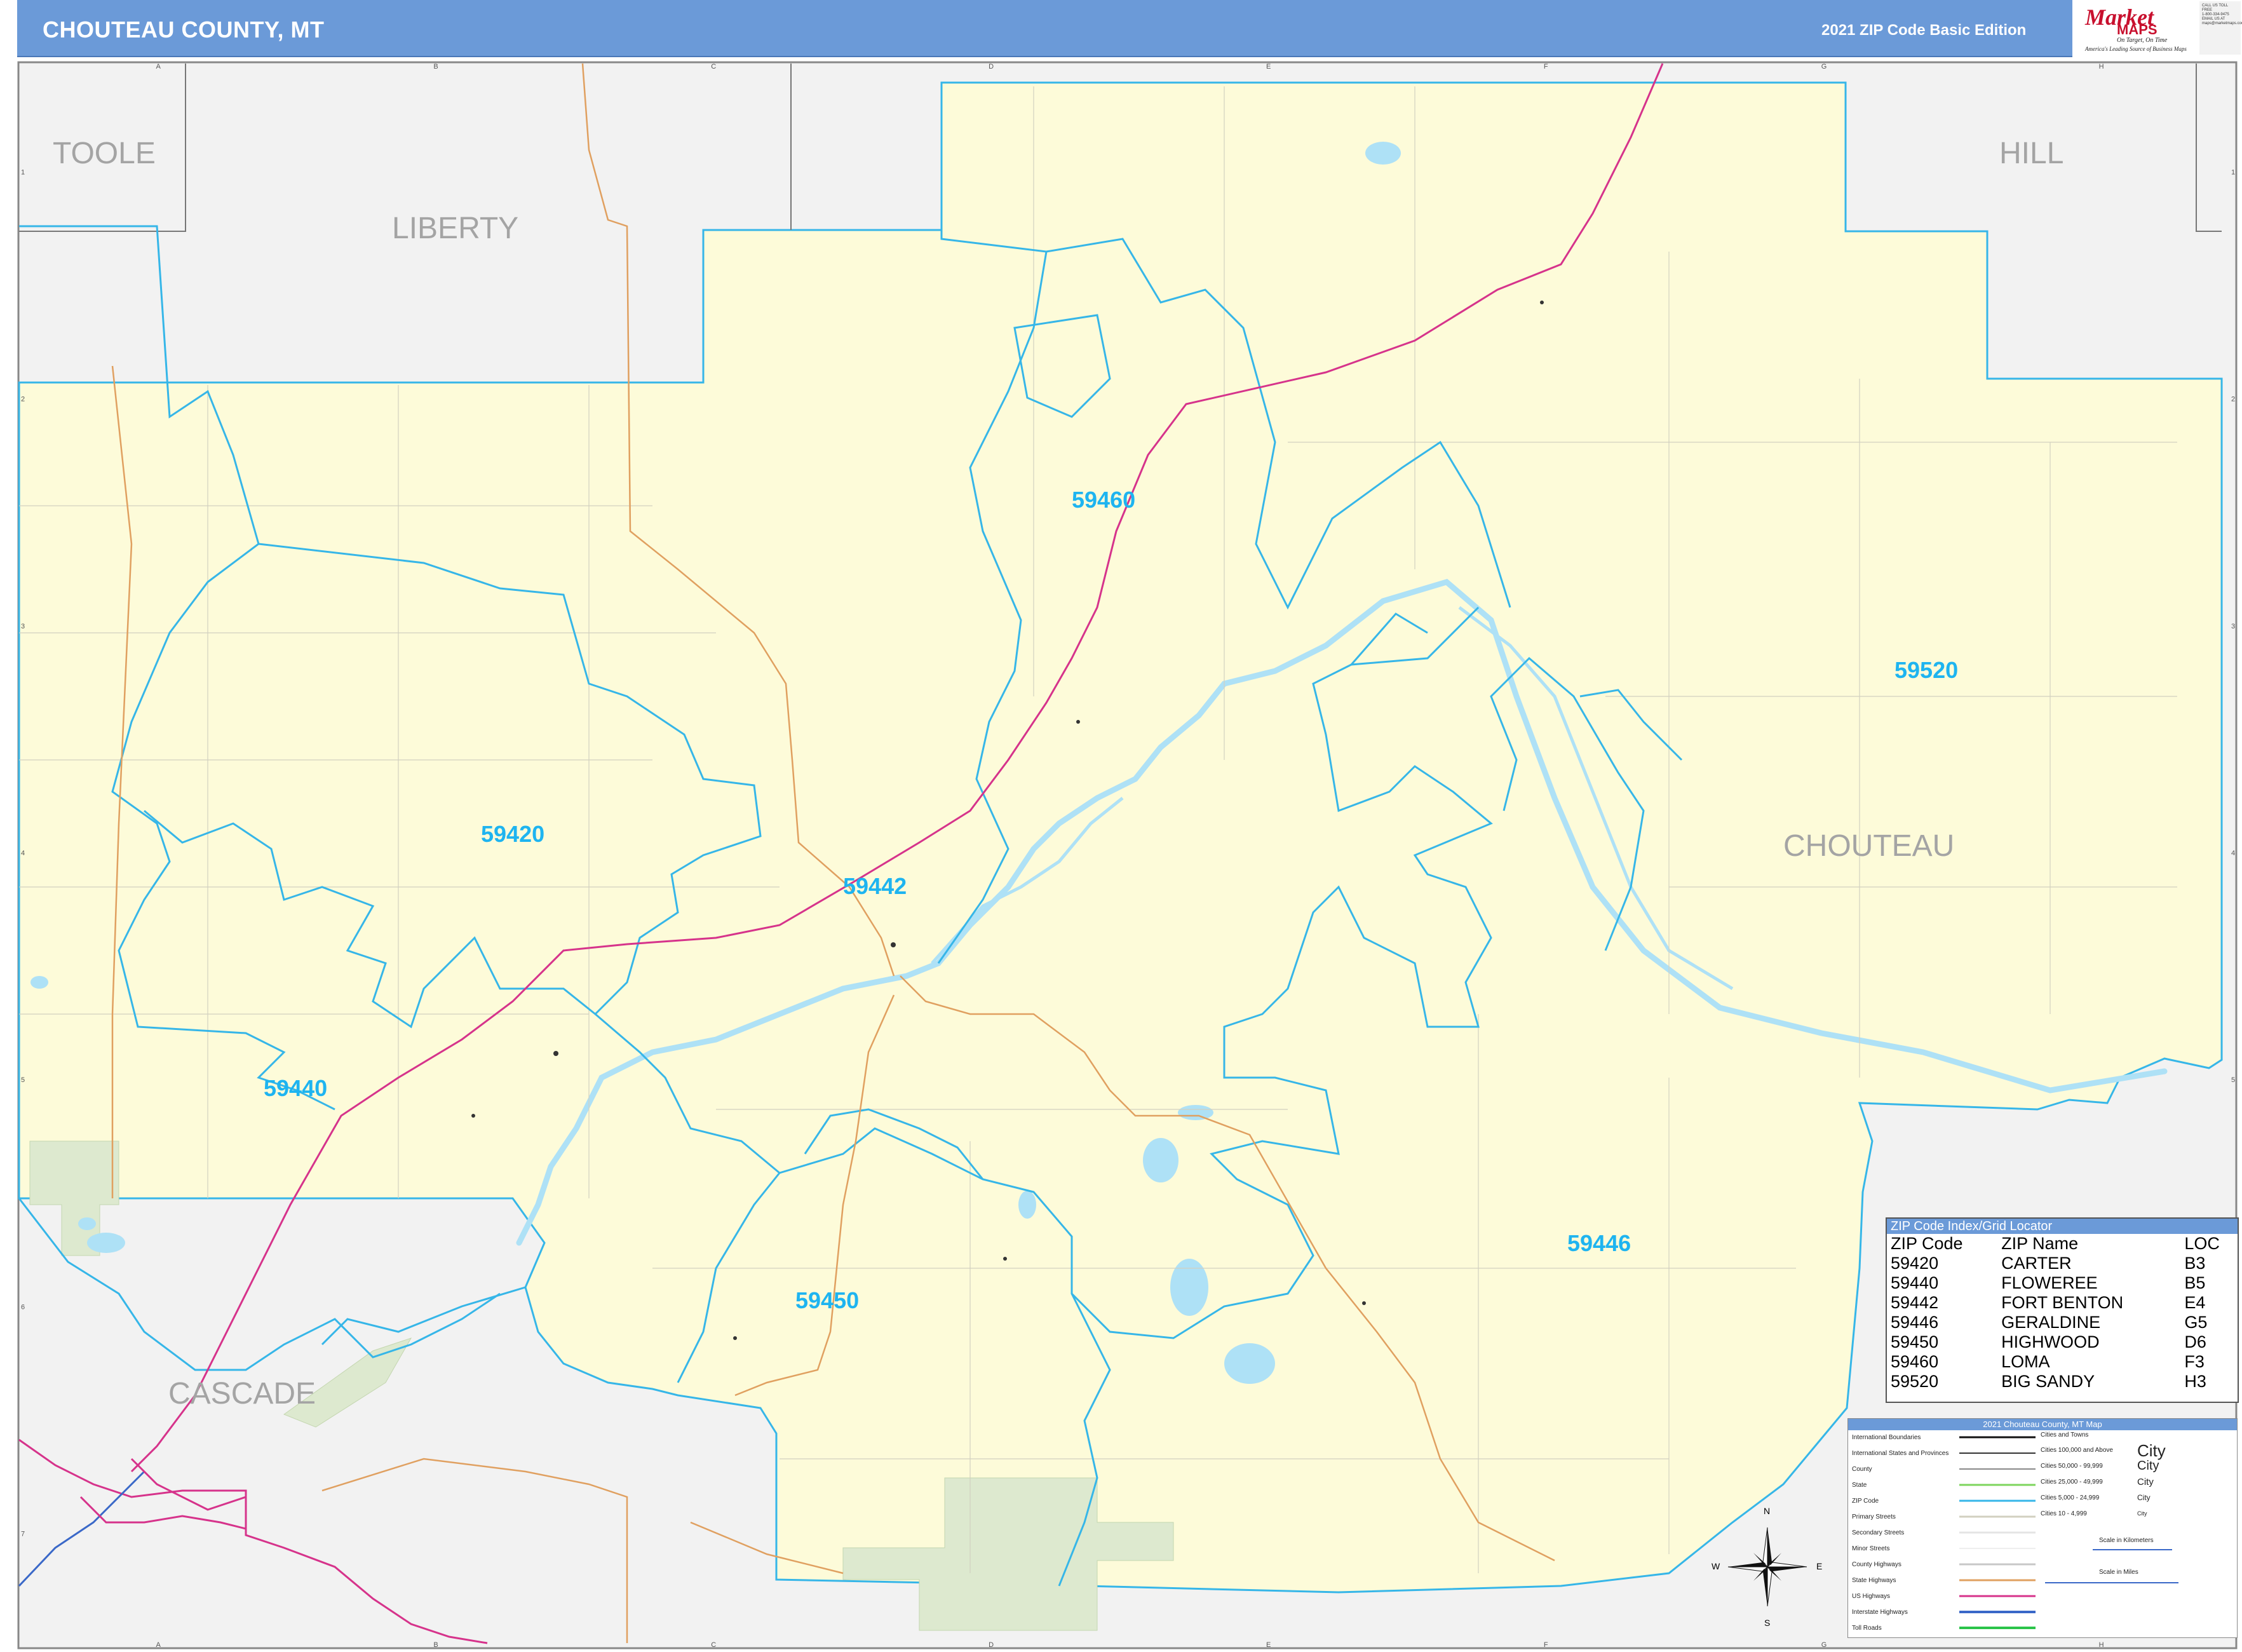 This screenshot has width=2242, height=1652. What do you see at coordinates (23, 1534) in the screenshot?
I see `grid-row-label: 7` at bounding box center [23, 1534].